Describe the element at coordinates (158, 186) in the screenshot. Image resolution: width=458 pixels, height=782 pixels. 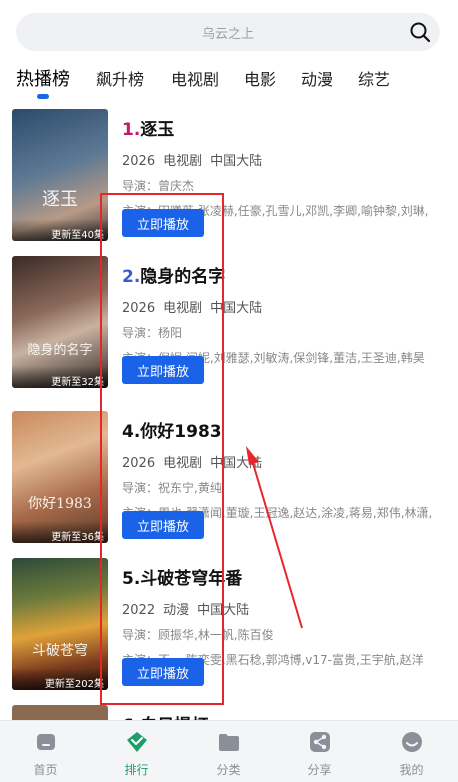
I see `item-director: 导演：曾庆杰` at that location.